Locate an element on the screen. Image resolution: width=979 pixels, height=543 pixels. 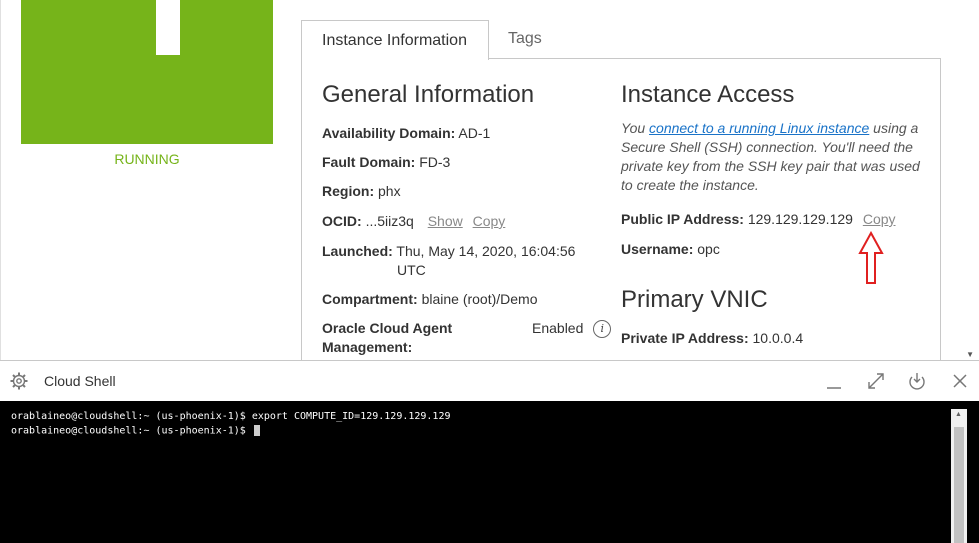
scrollbar-thumb is located at coordinates (959, 485).